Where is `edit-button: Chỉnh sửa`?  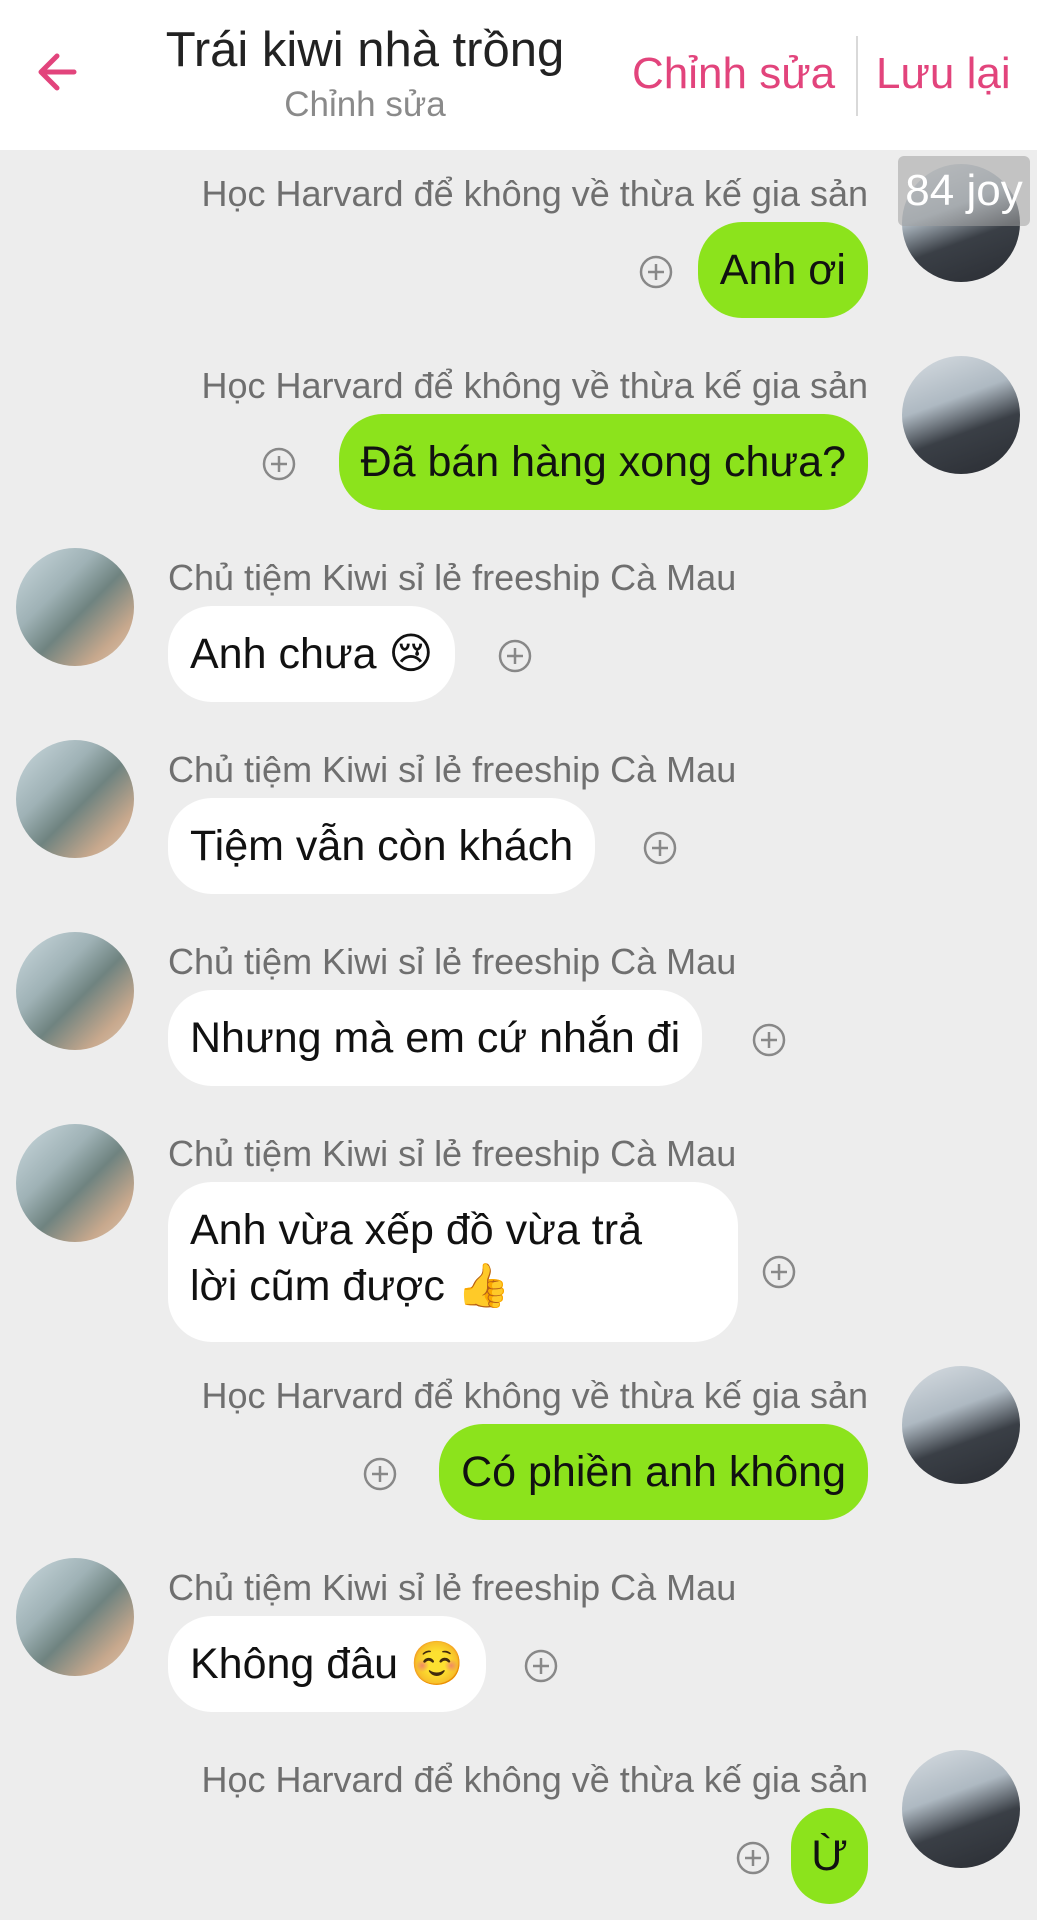 edit-button: Chỉnh sửa is located at coordinates (733, 74).